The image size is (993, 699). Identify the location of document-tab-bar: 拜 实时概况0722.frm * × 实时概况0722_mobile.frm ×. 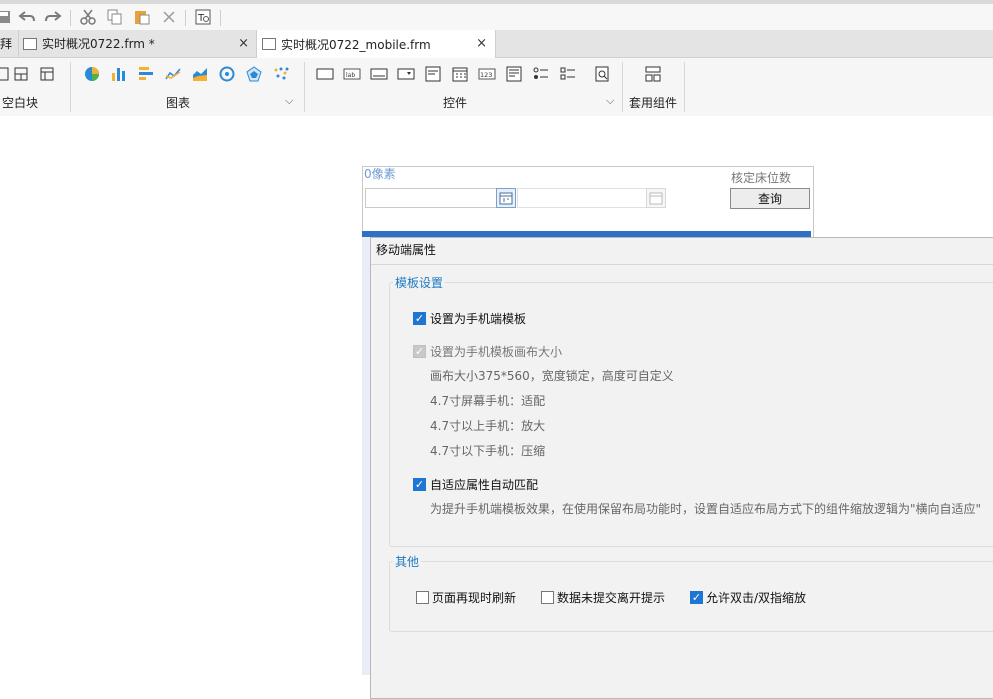
(496, 44).